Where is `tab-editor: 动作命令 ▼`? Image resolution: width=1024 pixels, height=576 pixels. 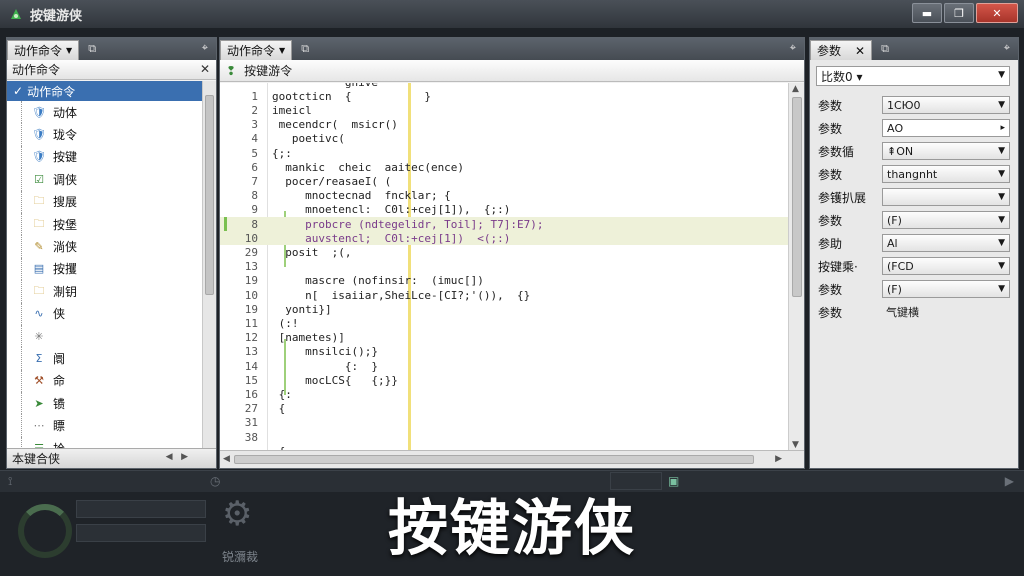 tab-editor: 动作命令 ▼ is located at coordinates (256, 50).